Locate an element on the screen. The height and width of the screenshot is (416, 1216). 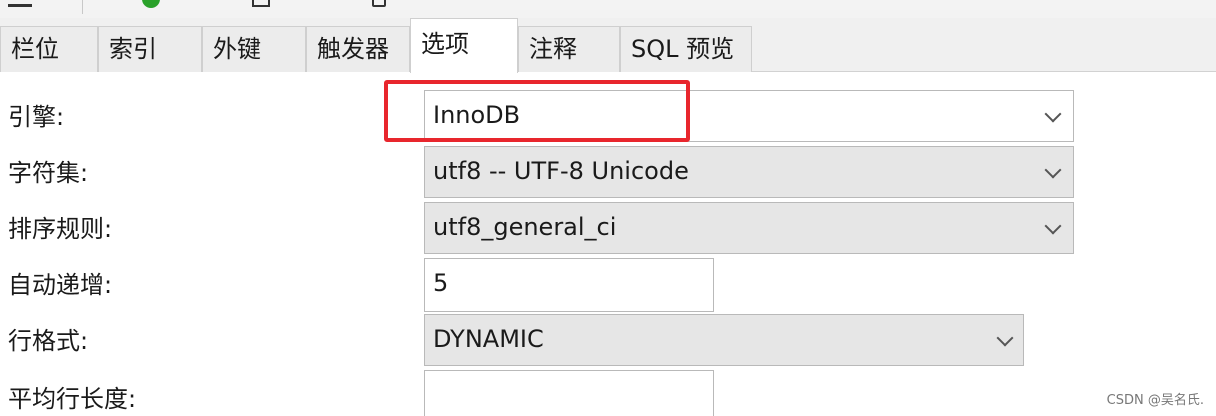
auto-increment-input: 5 is located at coordinates (569, 285).